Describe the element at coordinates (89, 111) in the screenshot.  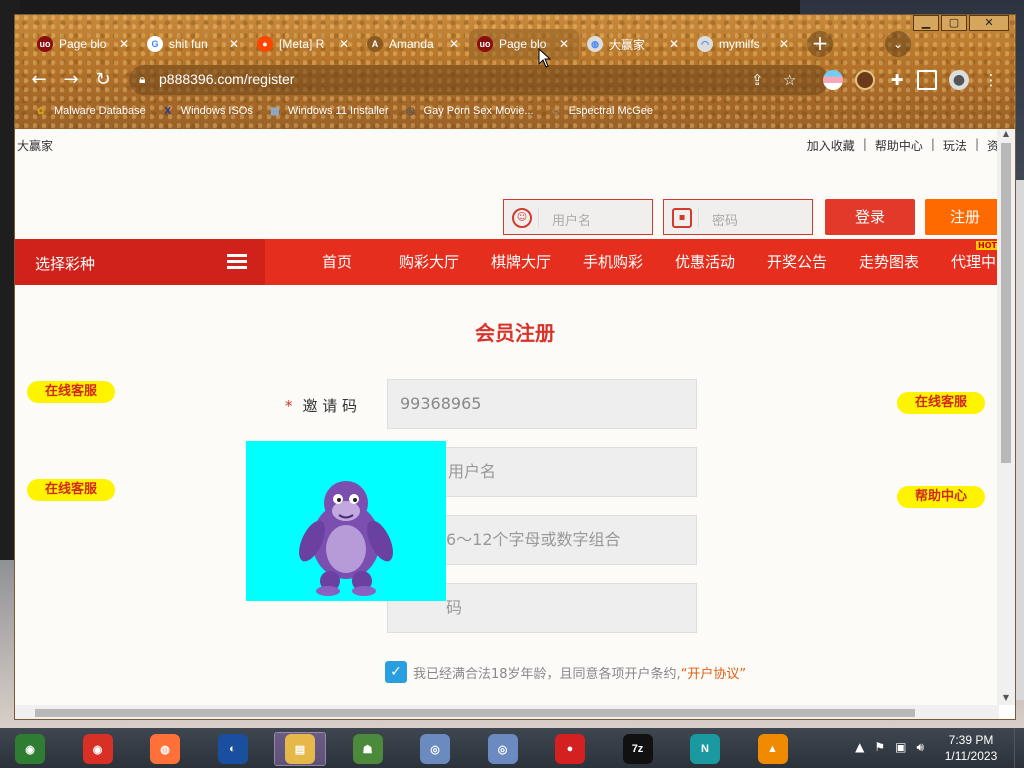
I see `bookmark-item: ✿ Malware Database` at that location.